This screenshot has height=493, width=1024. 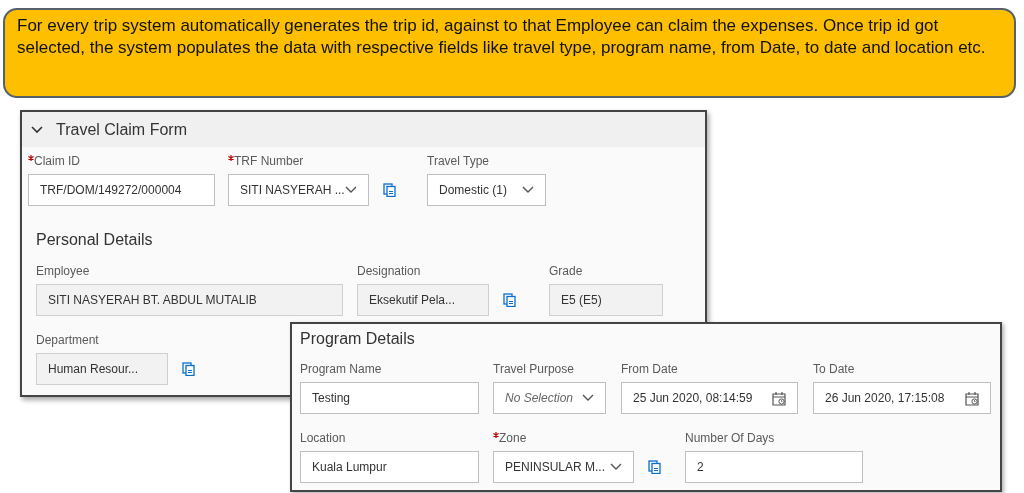 I want to click on field-label: Claim ID, so click(x=54, y=161).